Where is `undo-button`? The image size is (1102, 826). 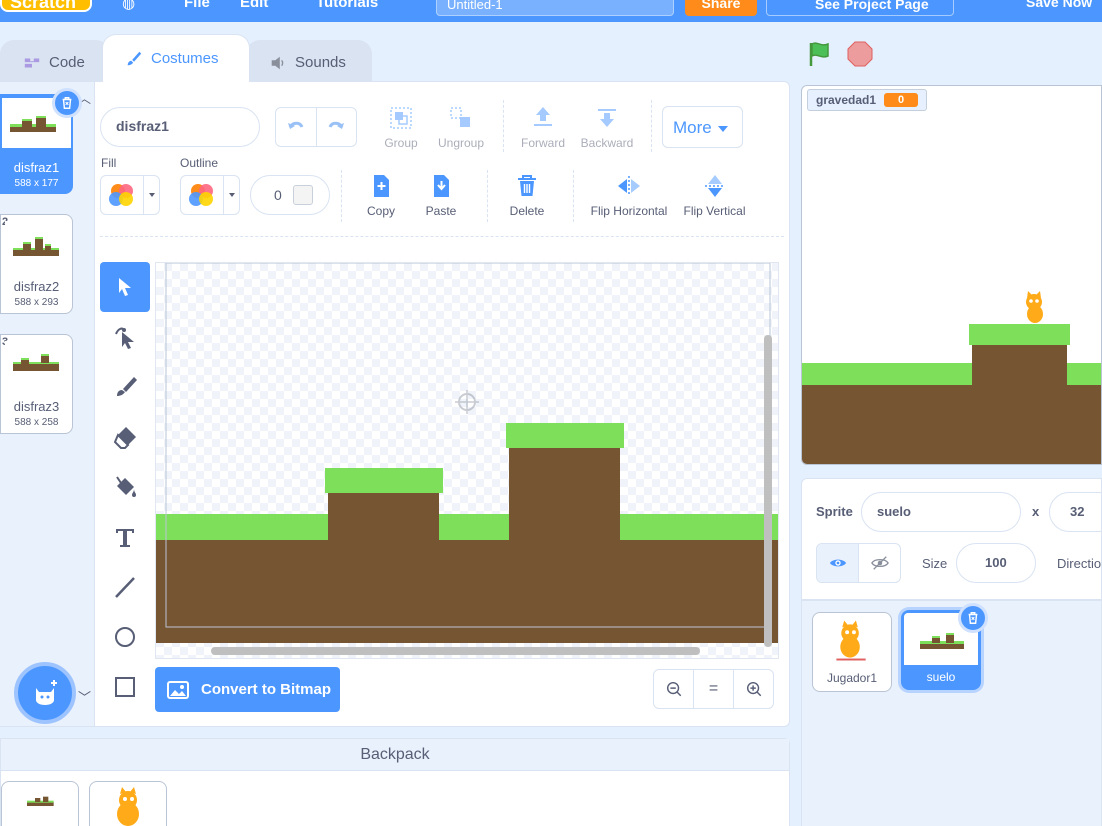
undo-button is located at coordinates (296, 127).